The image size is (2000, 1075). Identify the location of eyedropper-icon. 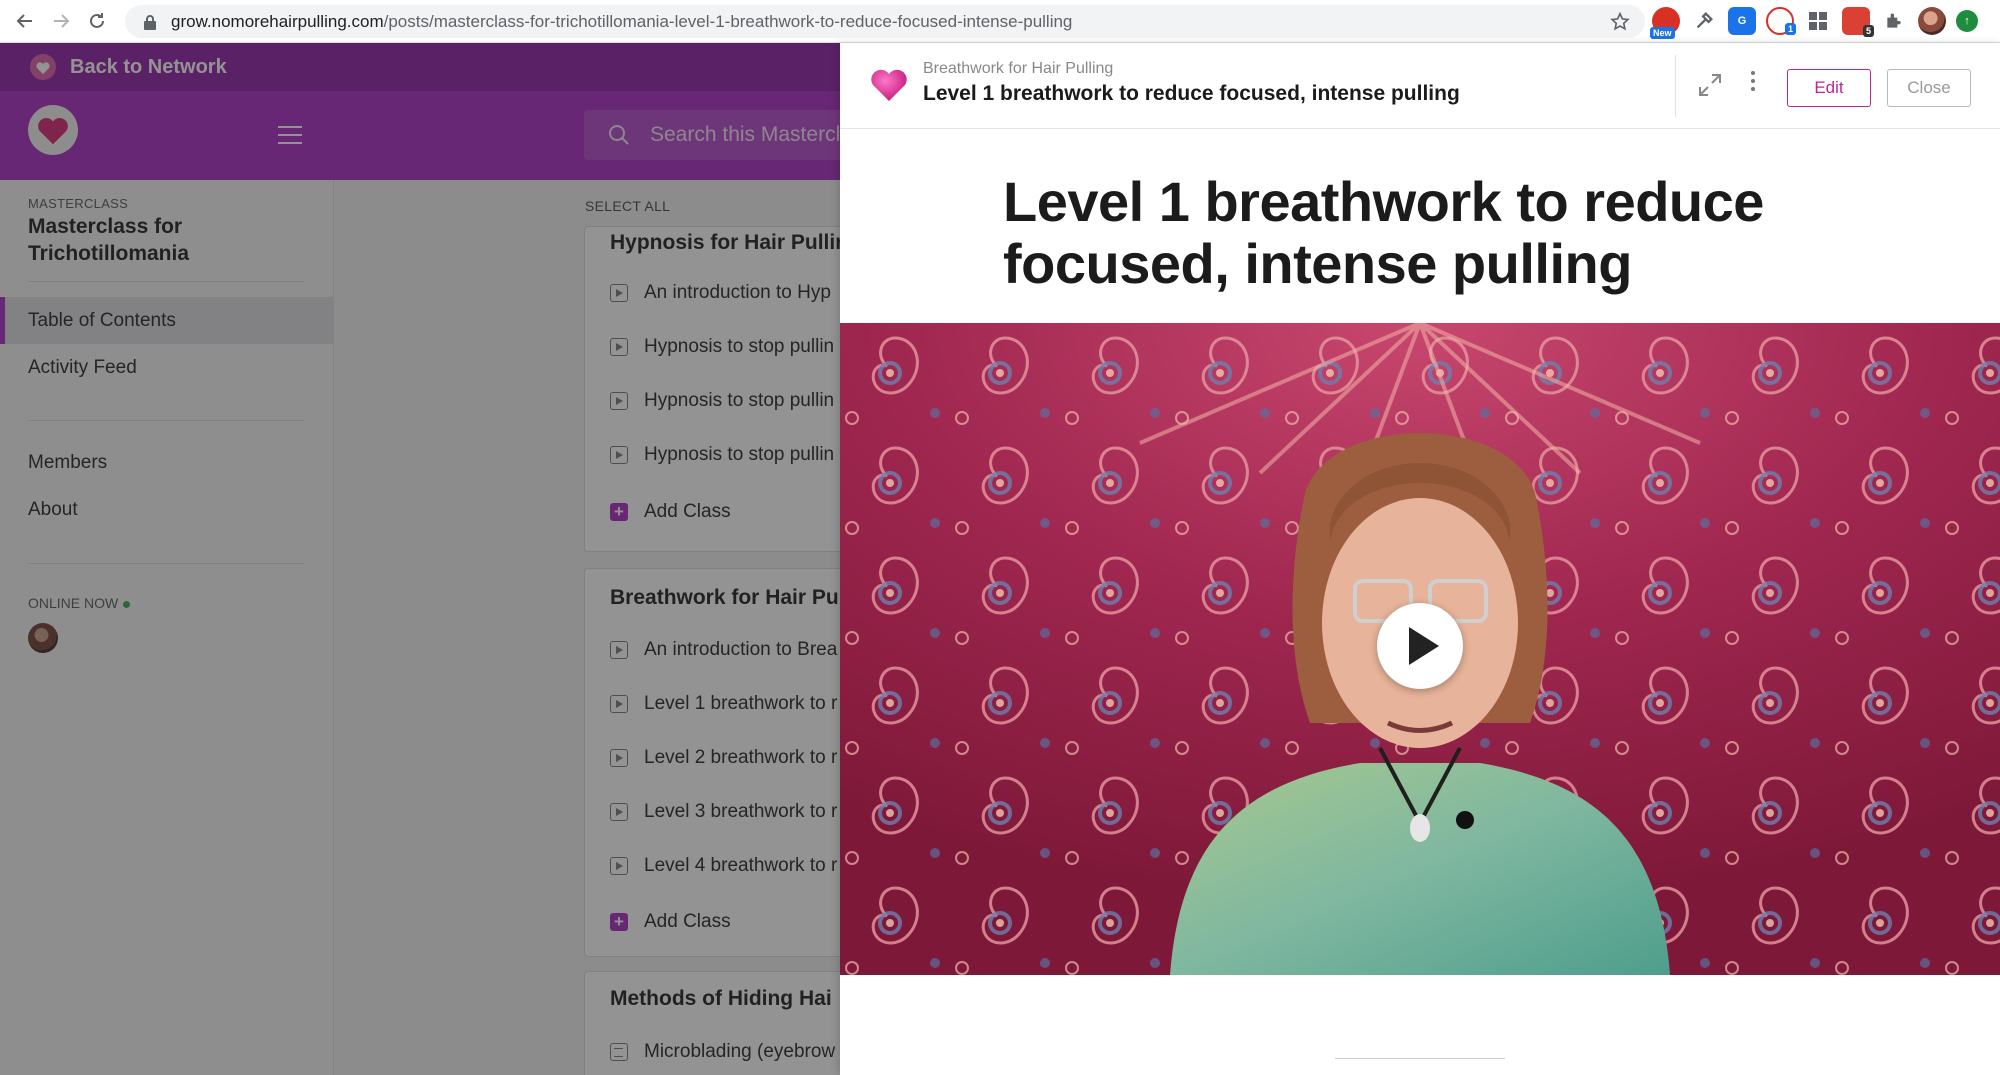
(1704, 21).